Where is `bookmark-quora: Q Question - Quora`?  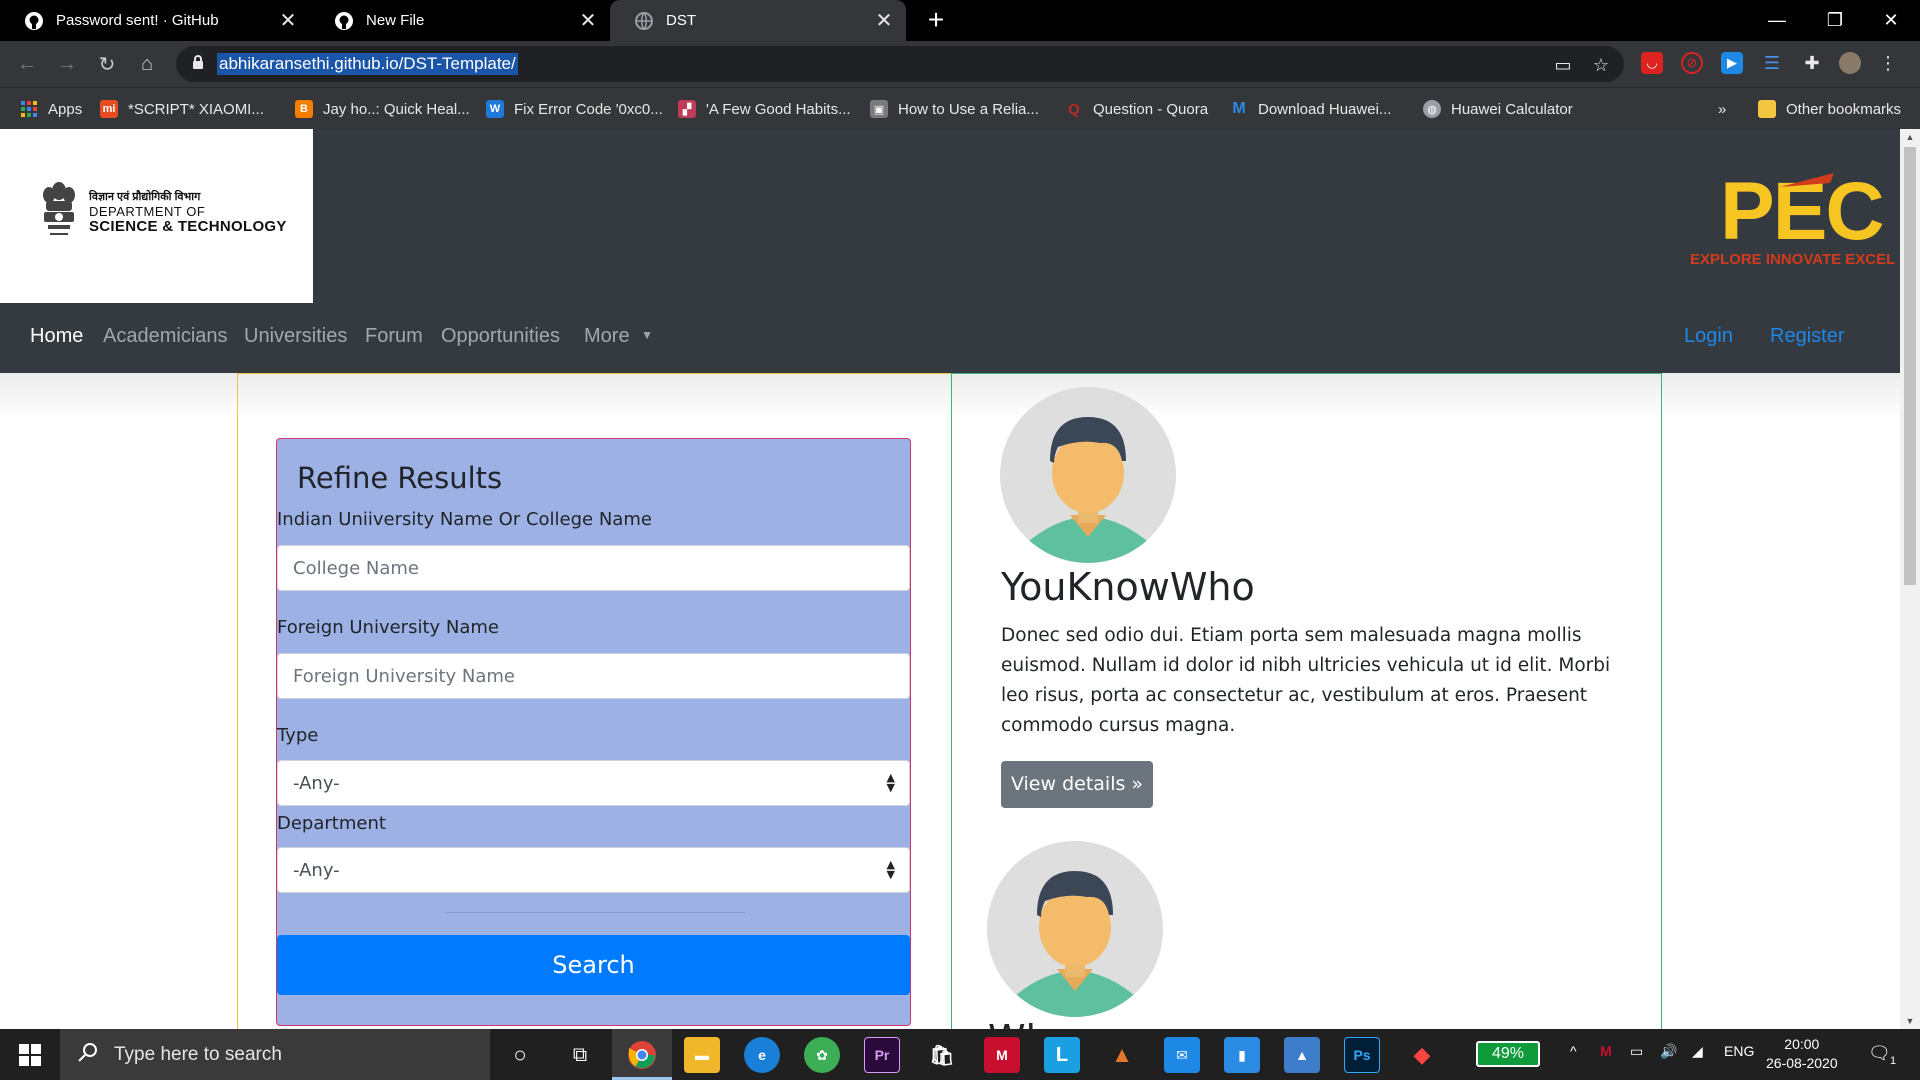
bookmark-quora: Q Question - Quora is located at coordinates (1136, 109).